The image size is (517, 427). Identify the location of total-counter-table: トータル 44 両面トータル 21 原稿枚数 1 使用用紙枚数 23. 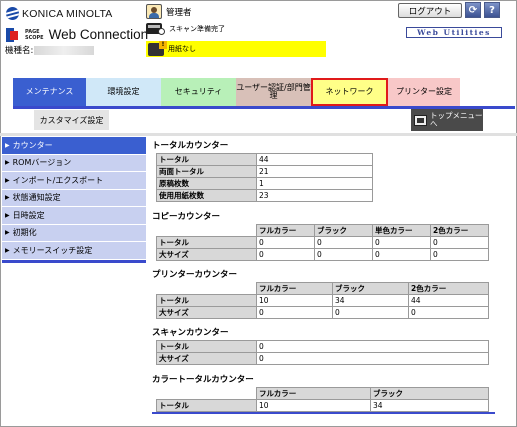
(264, 177).